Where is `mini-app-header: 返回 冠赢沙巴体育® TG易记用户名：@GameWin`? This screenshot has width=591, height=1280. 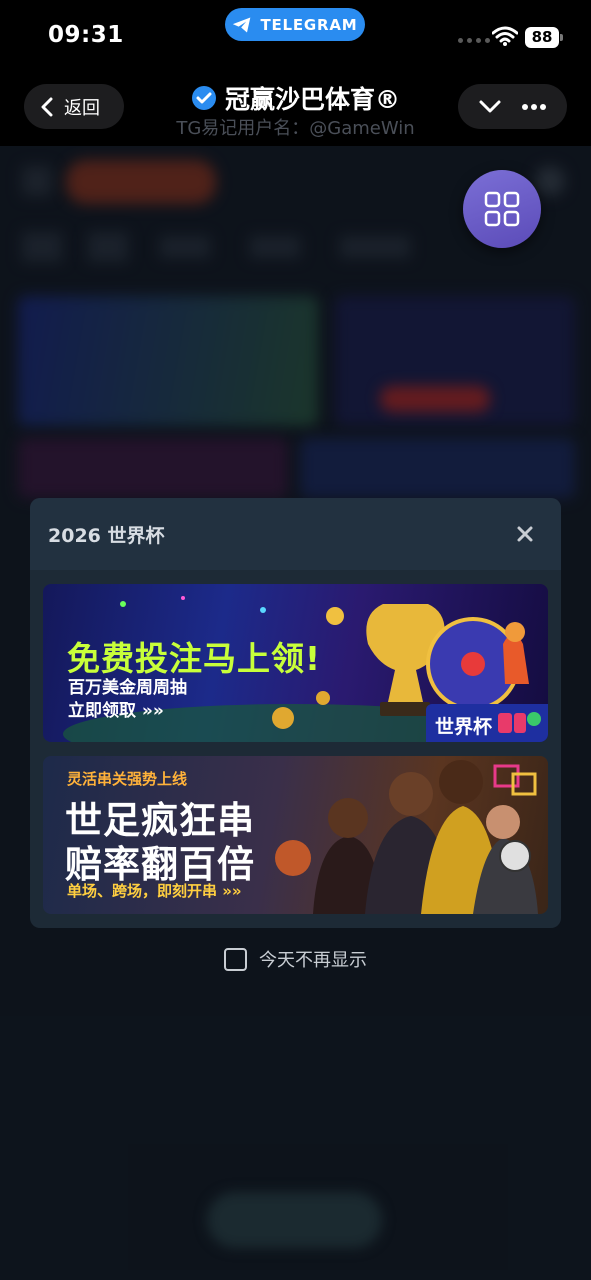 mini-app-header: 返回 冠赢沙巴体育® TG易记用户名：@GameWin is located at coordinates (295, 110).